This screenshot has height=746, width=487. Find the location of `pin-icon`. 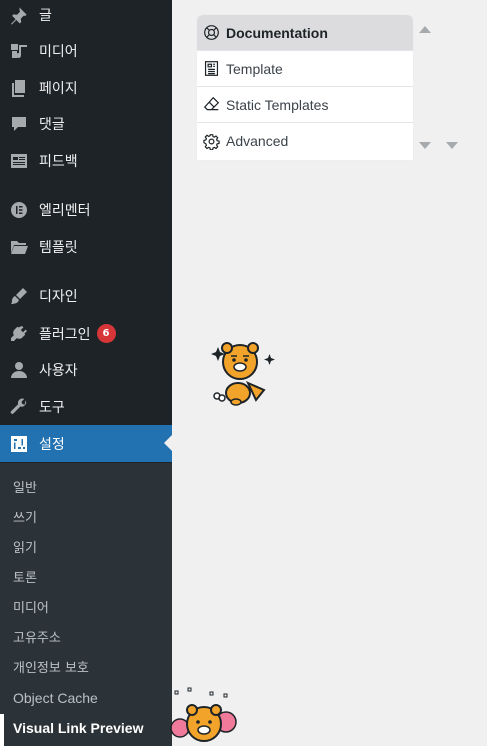

pin-icon is located at coordinates (19, 15).